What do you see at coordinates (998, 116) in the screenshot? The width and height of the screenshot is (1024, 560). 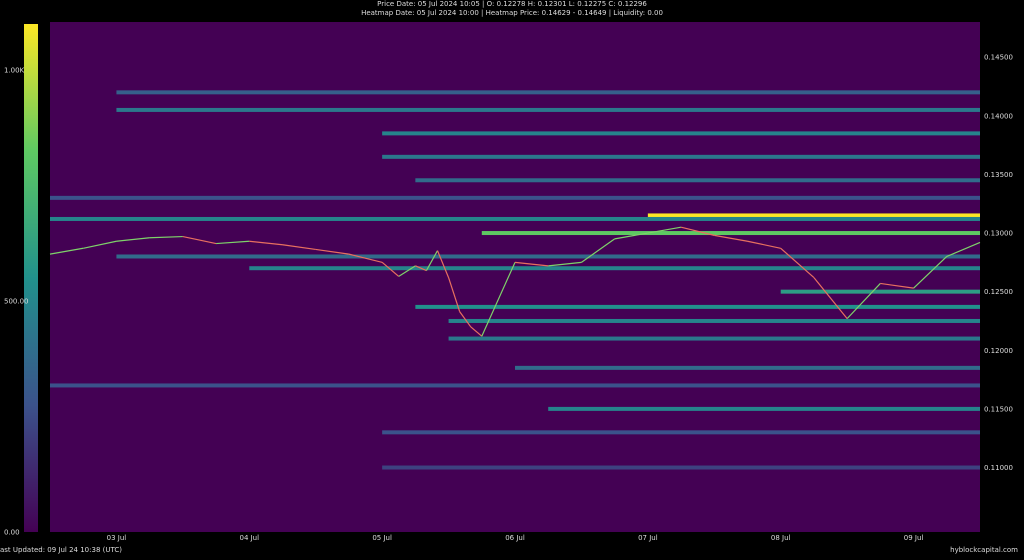 I see `y-tick-label: 0.14000` at bounding box center [998, 116].